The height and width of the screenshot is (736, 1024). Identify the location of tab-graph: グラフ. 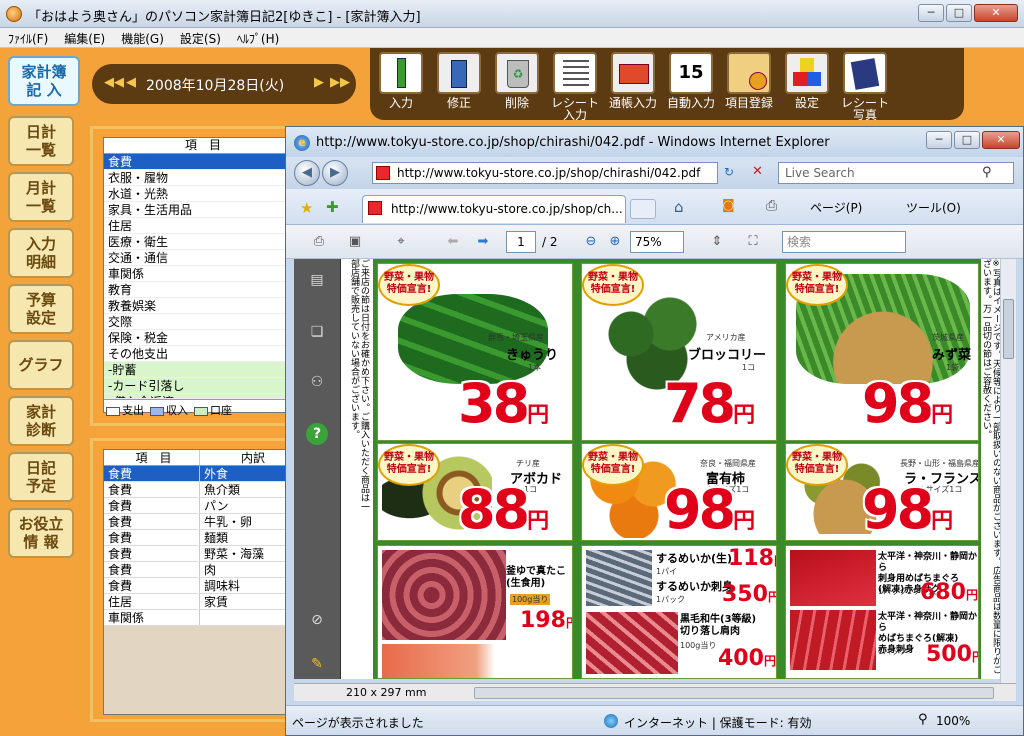
(41, 365).